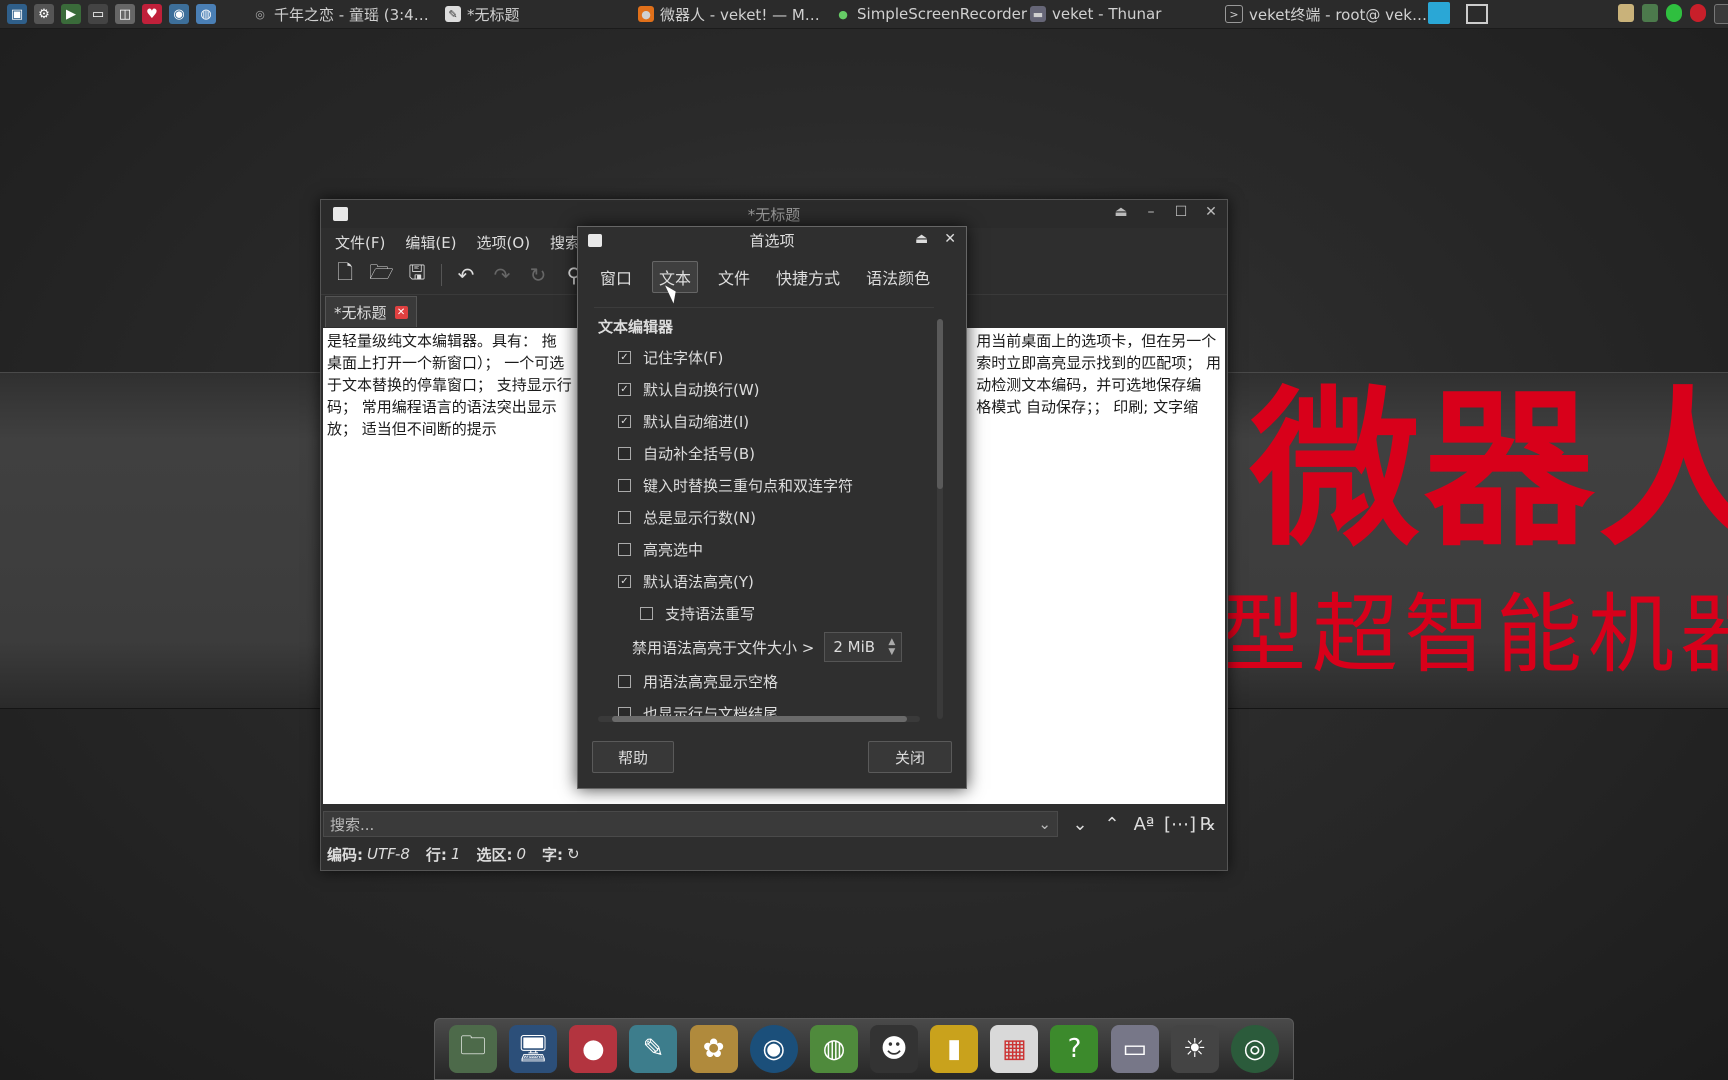 Image resolution: width=1728 pixels, height=1080 pixels. What do you see at coordinates (1439, 13) in the screenshot?
I see `desktop-switcher-icon` at bounding box center [1439, 13].